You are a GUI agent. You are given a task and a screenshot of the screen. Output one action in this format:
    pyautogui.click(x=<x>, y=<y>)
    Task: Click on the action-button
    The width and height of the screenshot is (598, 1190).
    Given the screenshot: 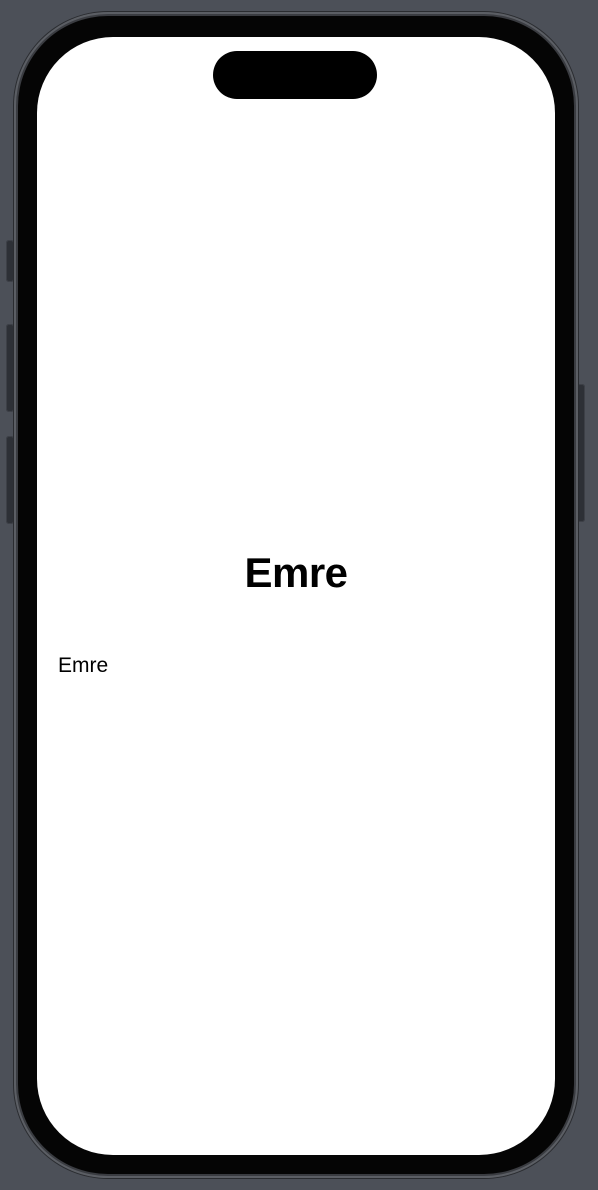 What is the action you would take?
    pyautogui.click(x=10, y=261)
    